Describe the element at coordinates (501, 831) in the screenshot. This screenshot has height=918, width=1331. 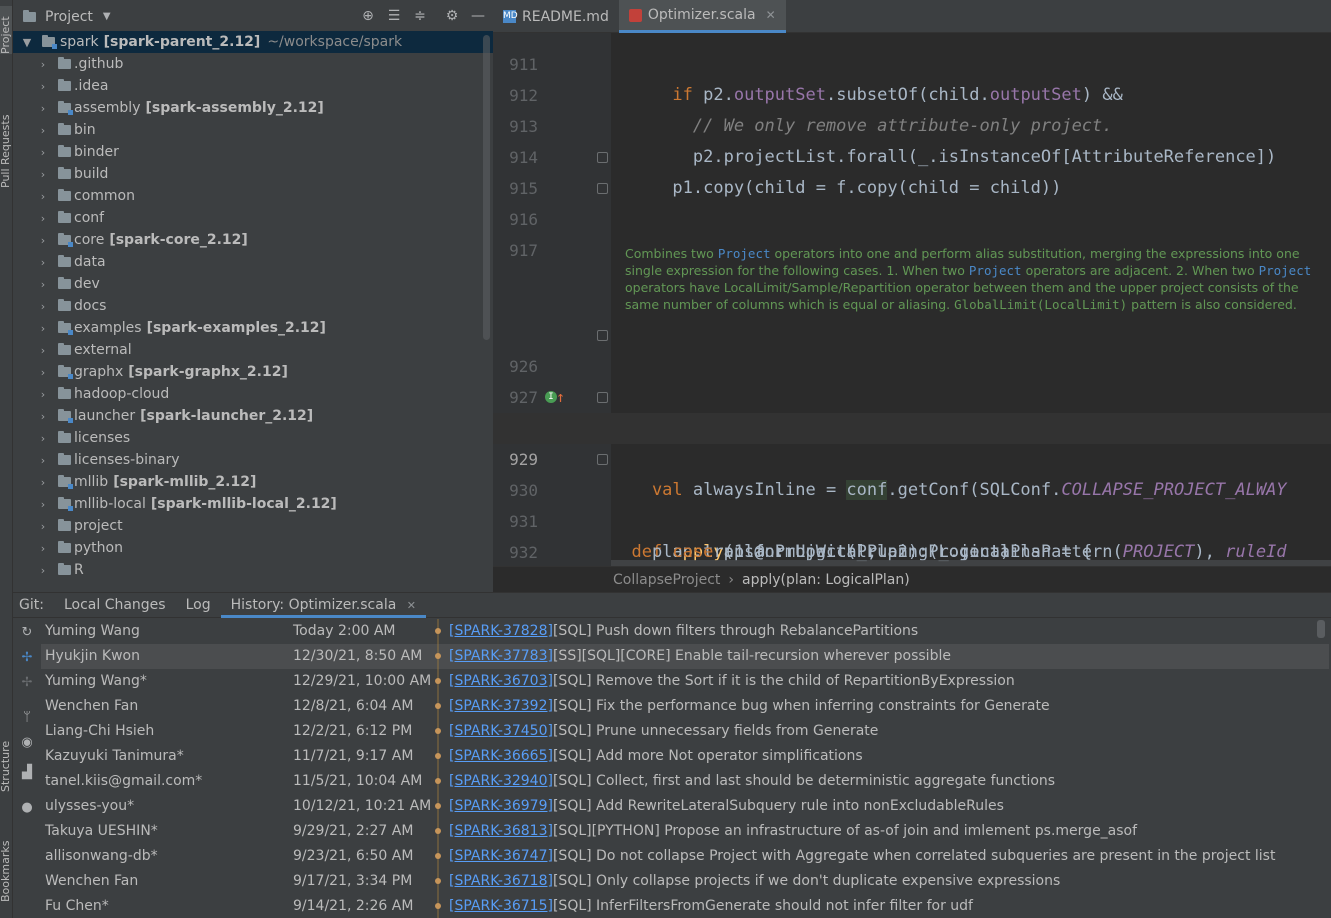
I see `issue-link: [SPARK-36813]` at that location.